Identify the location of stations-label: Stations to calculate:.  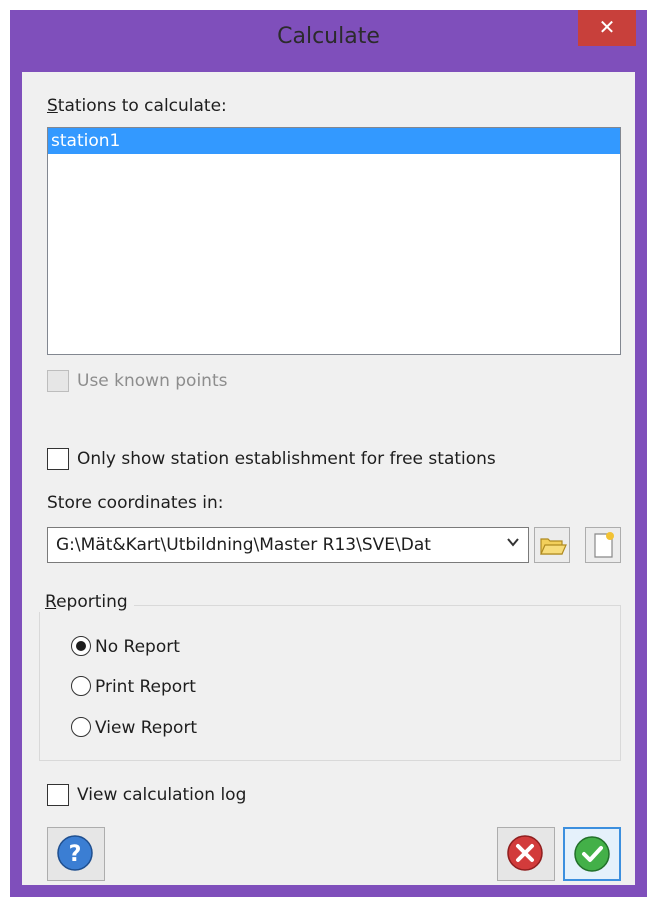
(137, 106).